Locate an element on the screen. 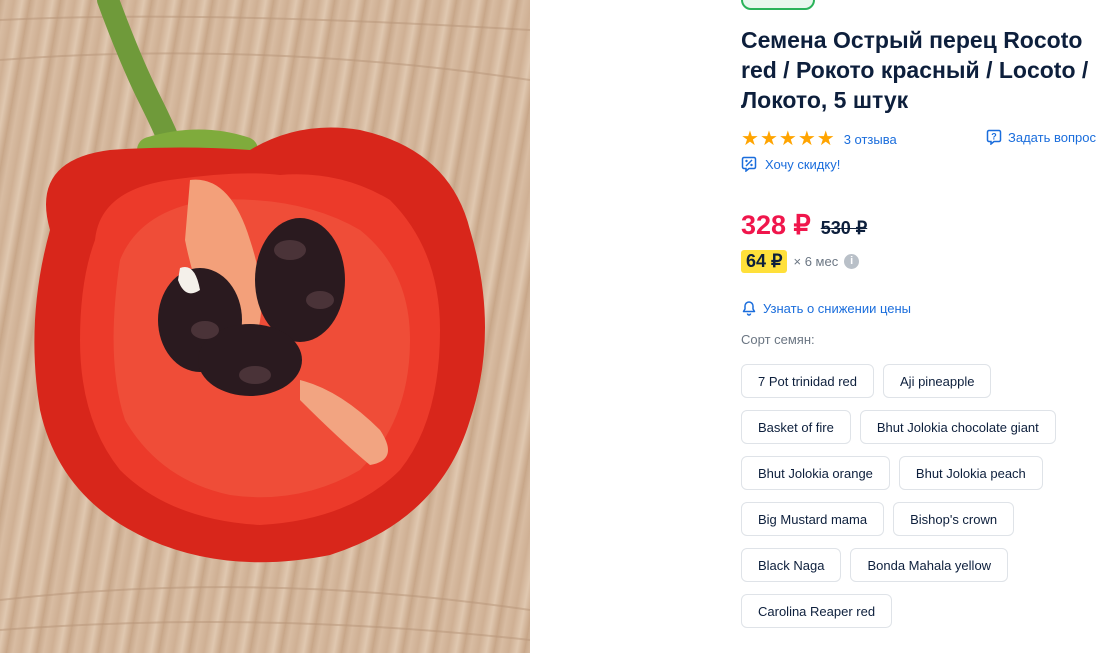  rating-stars: ★ ★ ★ ★ ★ is located at coordinates (788, 139).